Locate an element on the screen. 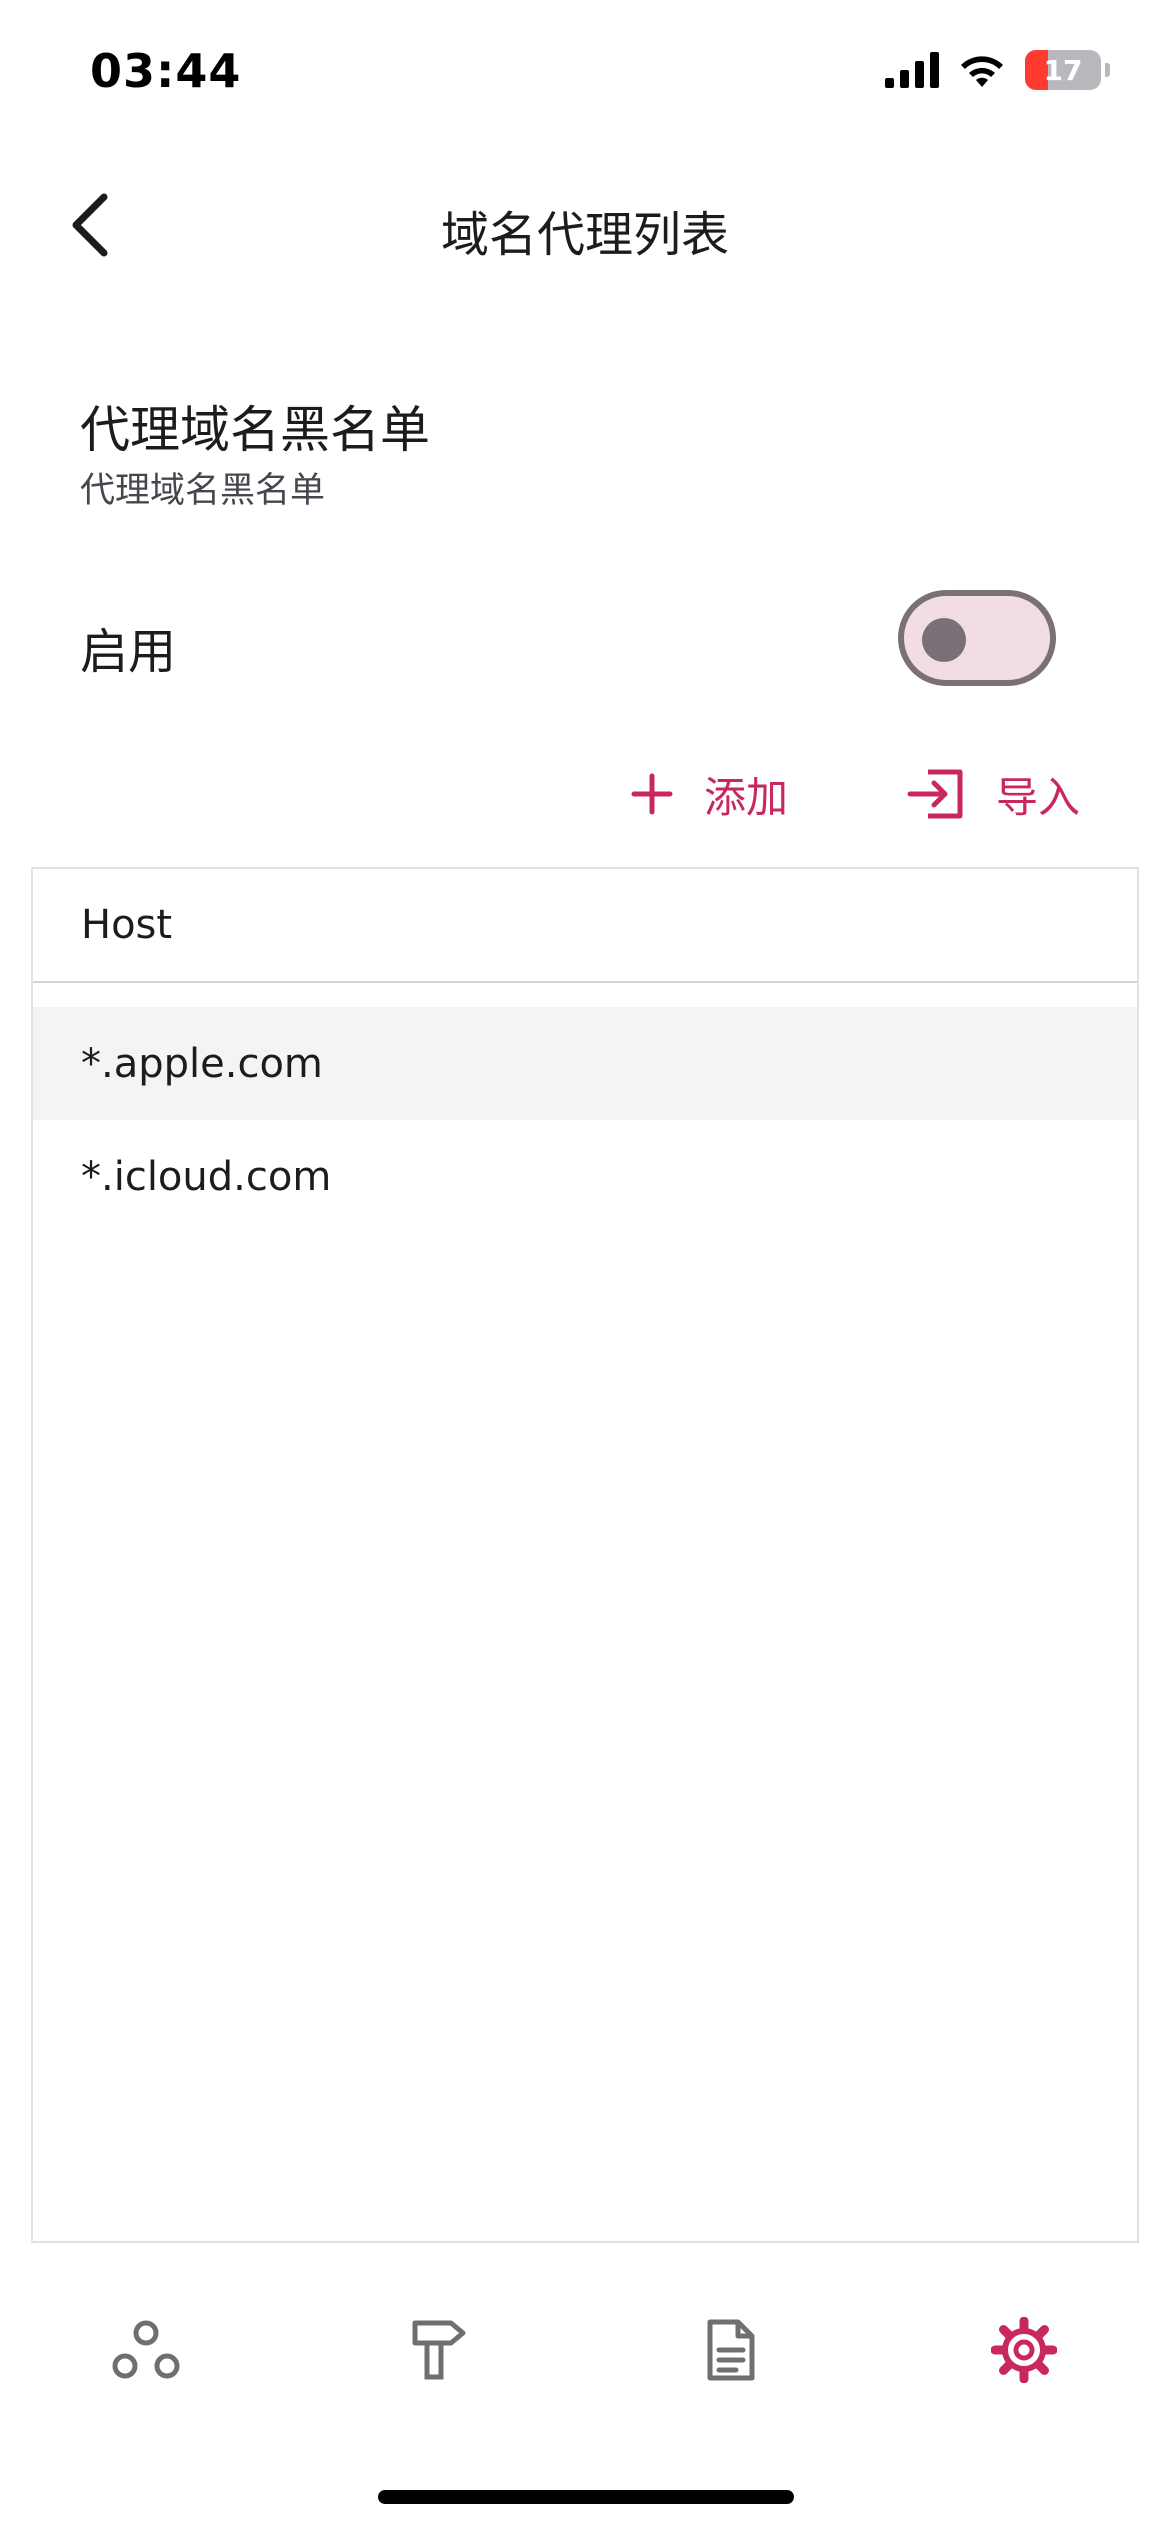 Image resolution: width=1170 pixels, height=2532 pixels. section-subtitle: 代理域名黑名单 is located at coordinates (203, 491).